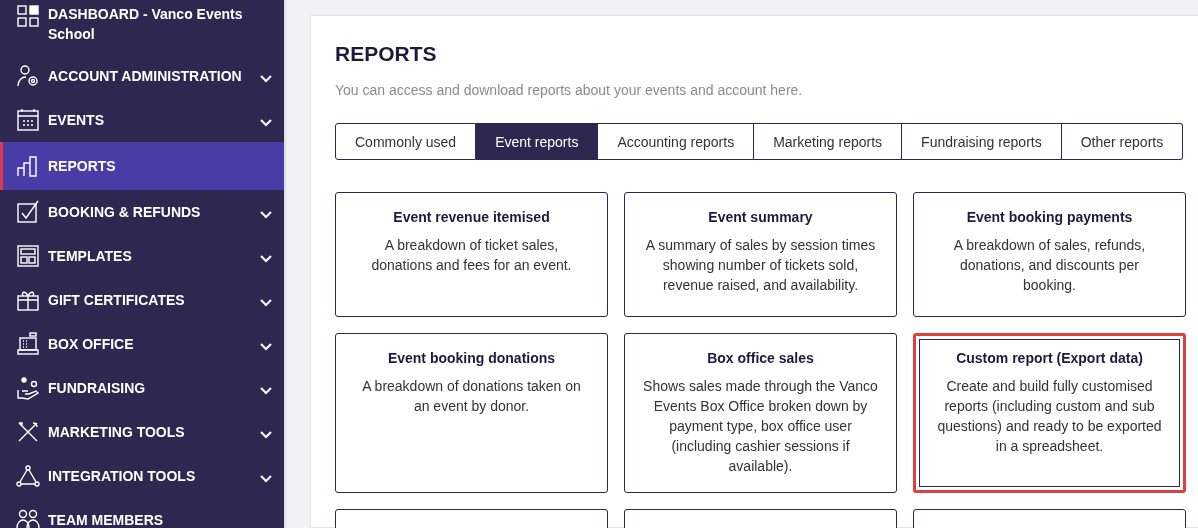 This screenshot has height=528, width=1198. I want to click on report-card: Box office sales Shows sales made through the Vanco Events Box Office broken down by payment type, box office user (including cashier sessions if available)., so click(760, 413).